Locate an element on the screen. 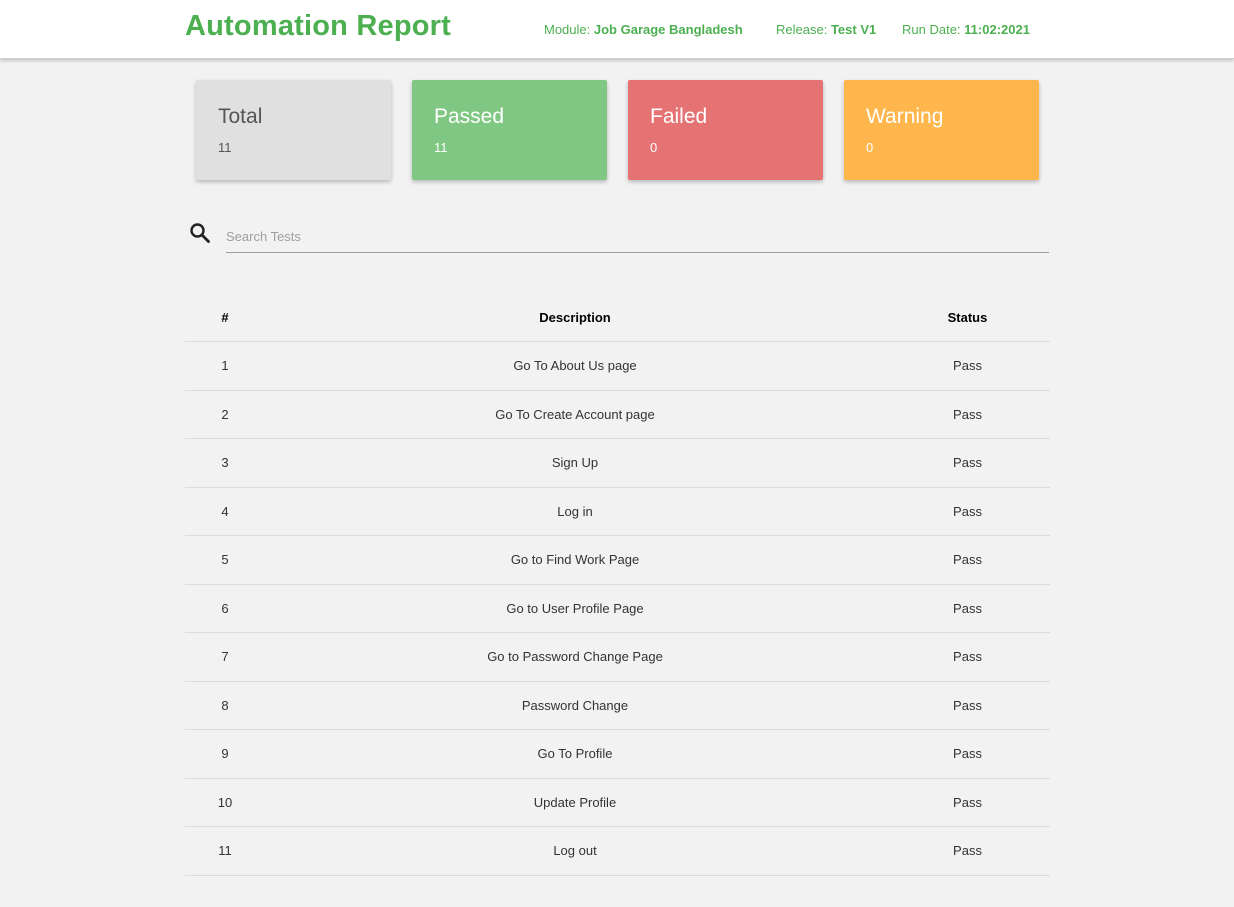 This screenshot has width=1234, height=907. table-row: 7 Go to Password Change Page Pass is located at coordinates (617, 657).